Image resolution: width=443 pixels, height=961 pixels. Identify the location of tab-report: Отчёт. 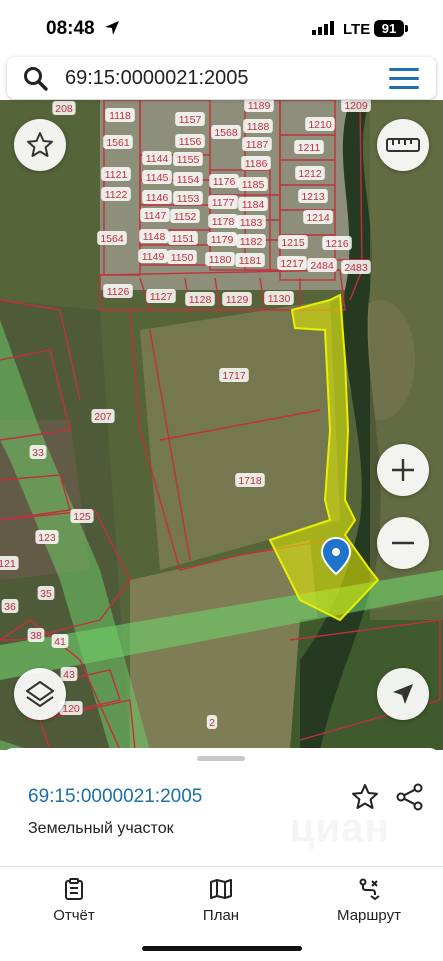
(74, 900).